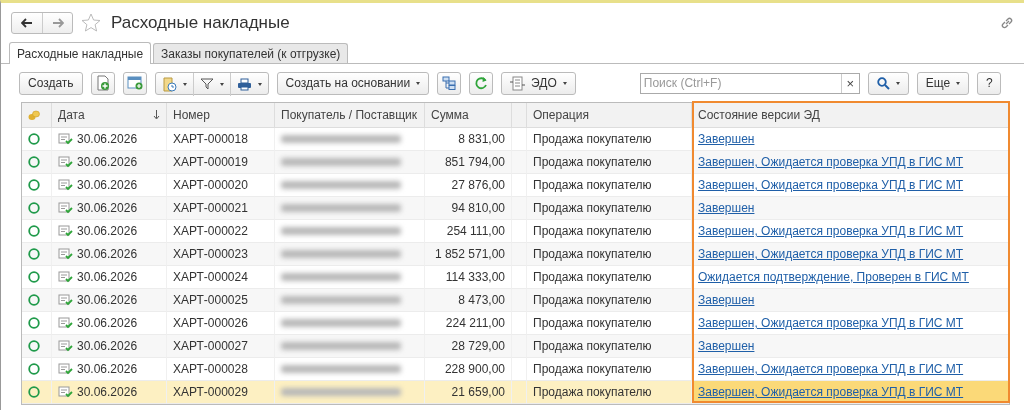 The image size is (1024, 410). Describe the element at coordinates (71, 115) in the screenshot. I see `column-header: Дата` at that location.